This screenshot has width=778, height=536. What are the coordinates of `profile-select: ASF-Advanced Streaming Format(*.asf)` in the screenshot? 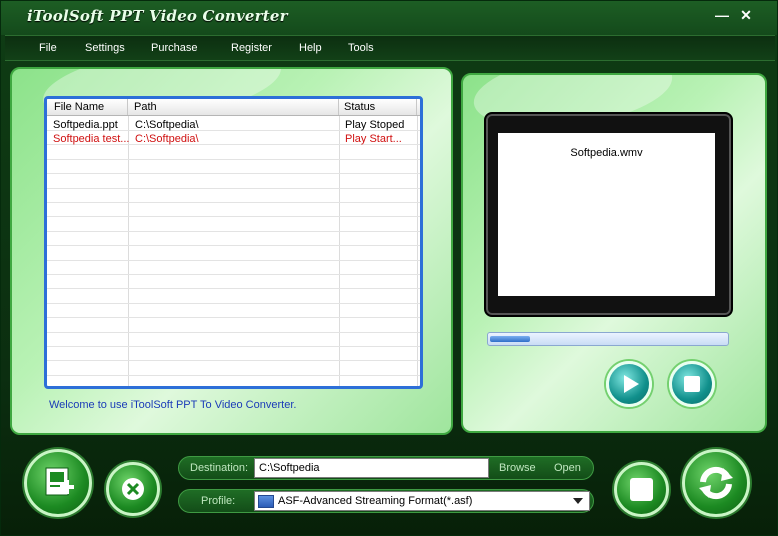 It's located at (422, 501).